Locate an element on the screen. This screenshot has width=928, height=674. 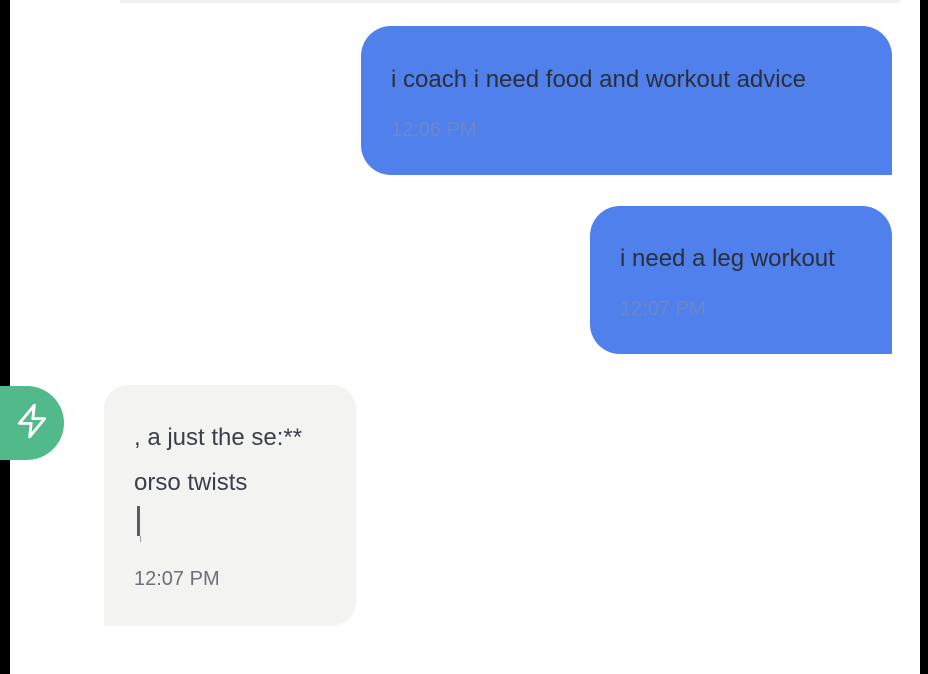
message-text-line: orso twists is located at coordinates (191, 482).